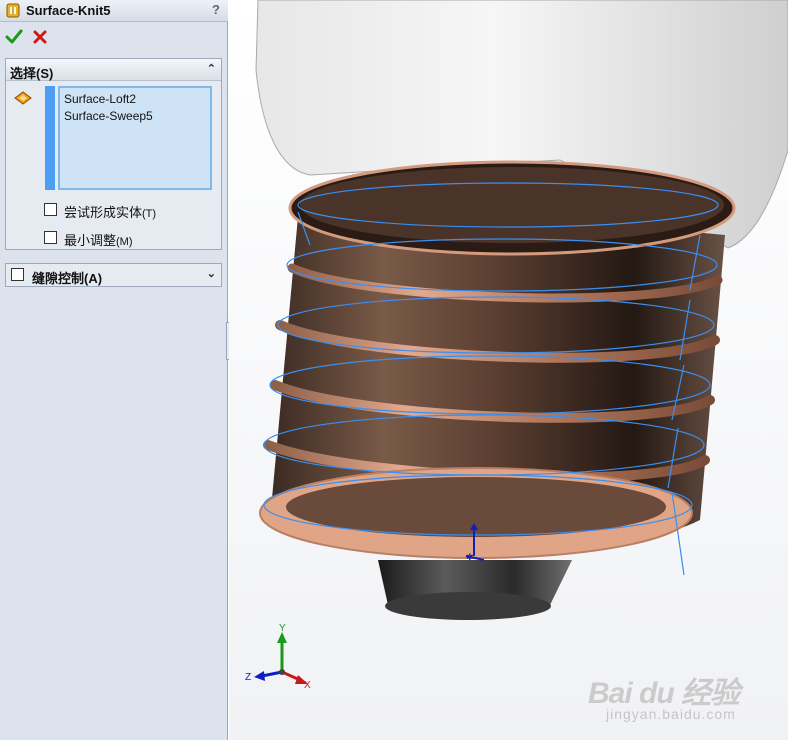 The height and width of the screenshot is (740, 788). Describe the element at coordinates (68, 10) in the screenshot. I see `feature-title: Surface-Knit5` at that location.